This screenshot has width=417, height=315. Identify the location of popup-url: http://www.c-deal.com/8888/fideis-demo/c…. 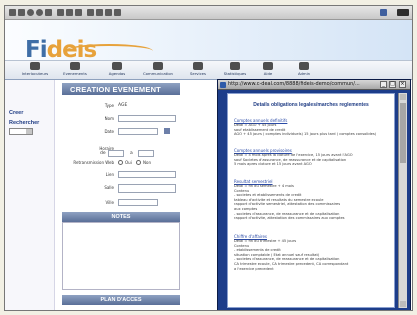
(294, 84).